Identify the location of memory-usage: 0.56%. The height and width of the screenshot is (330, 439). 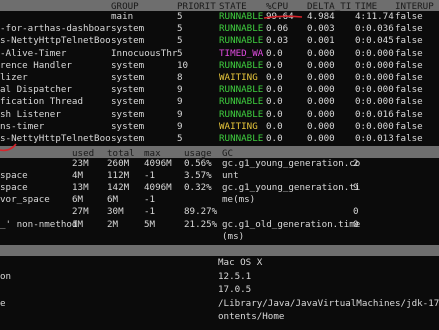
(198, 163).